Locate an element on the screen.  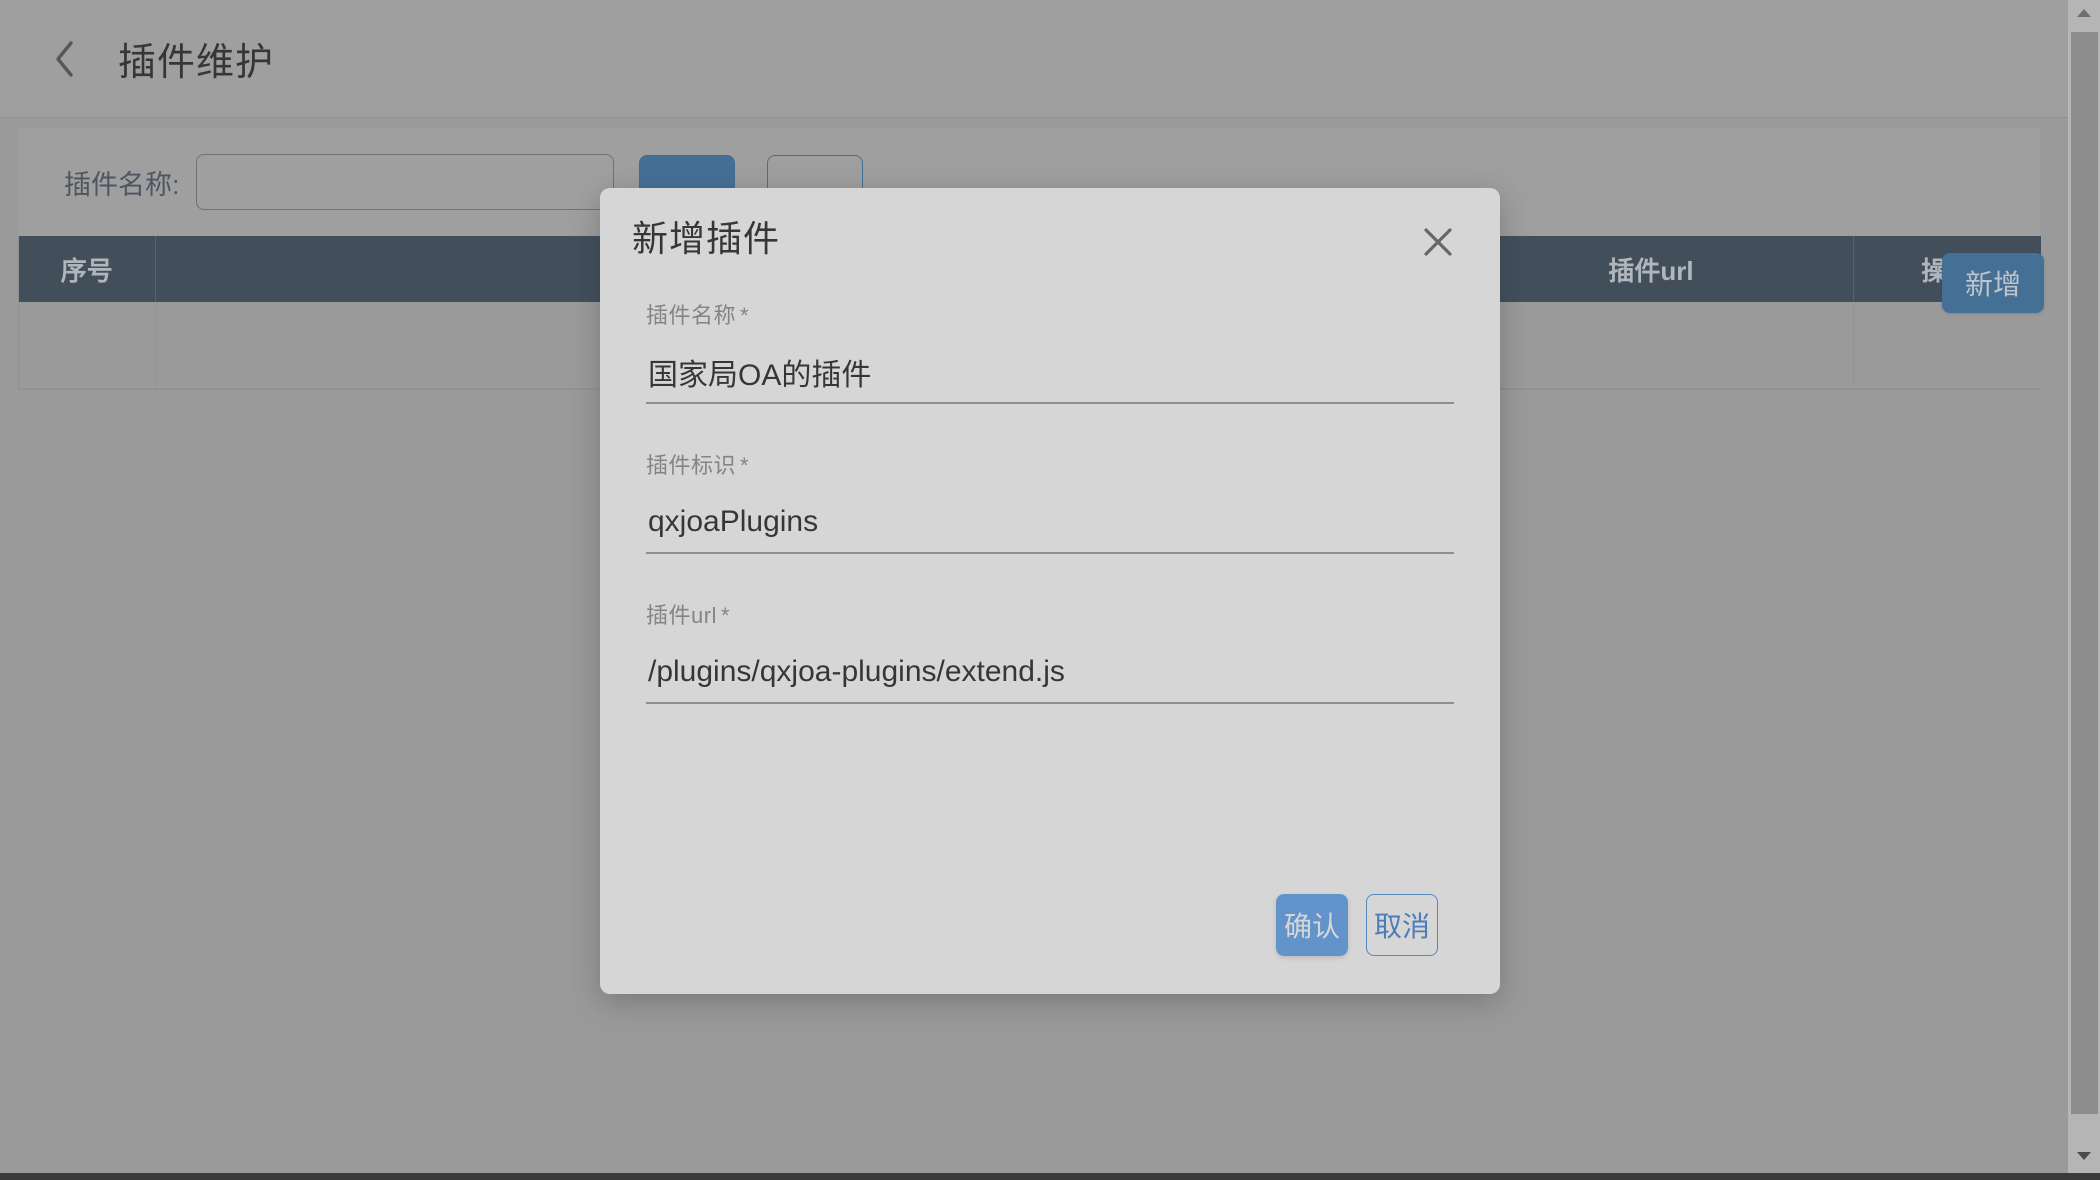
scrollbar-thumb is located at coordinates (2084, 573).